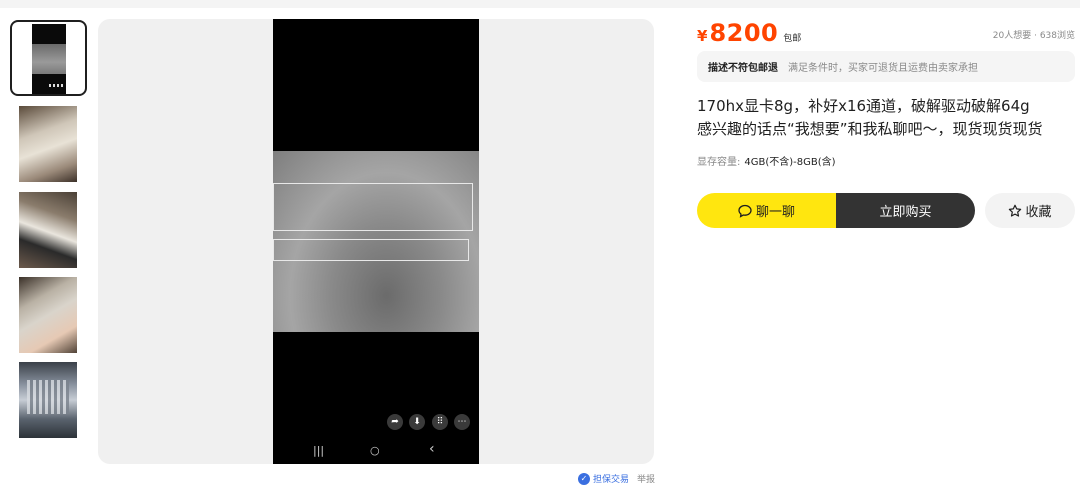  Describe the element at coordinates (540, 4) in the screenshot. I see `top-band` at that location.